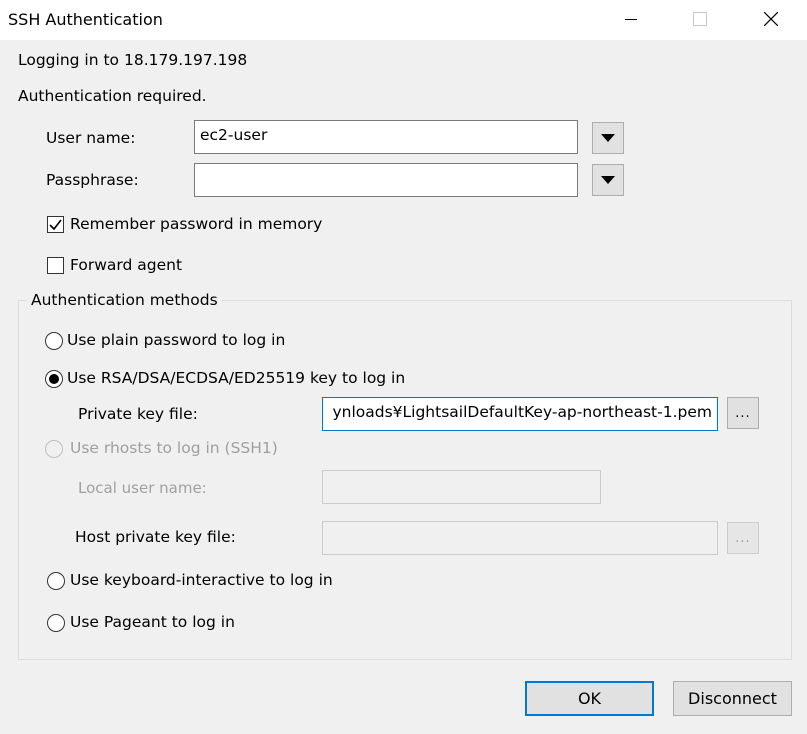  Describe the element at coordinates (461, 487) in the screenshot. I see `local-user-name-input` at that location.